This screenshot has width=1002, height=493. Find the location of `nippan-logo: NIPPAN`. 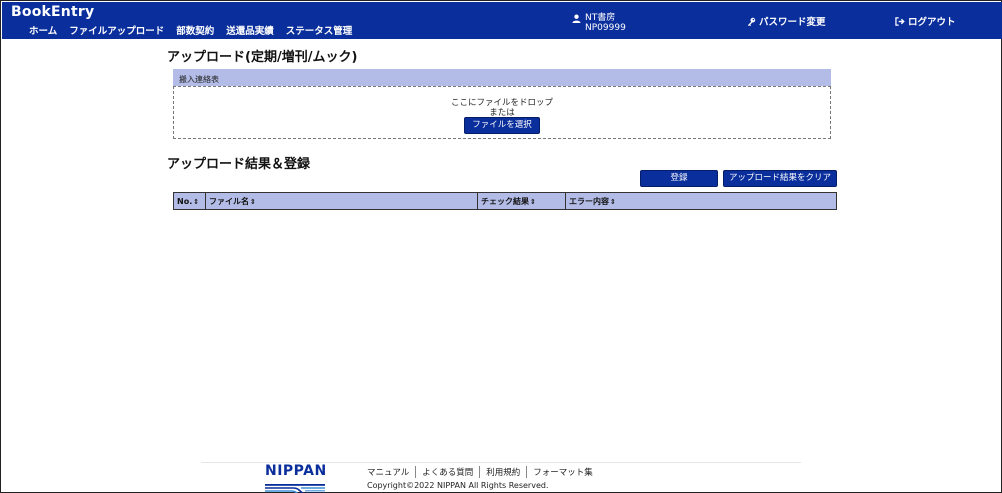

nippan-logo: NIPPAN is located at coordinates (296, 478).